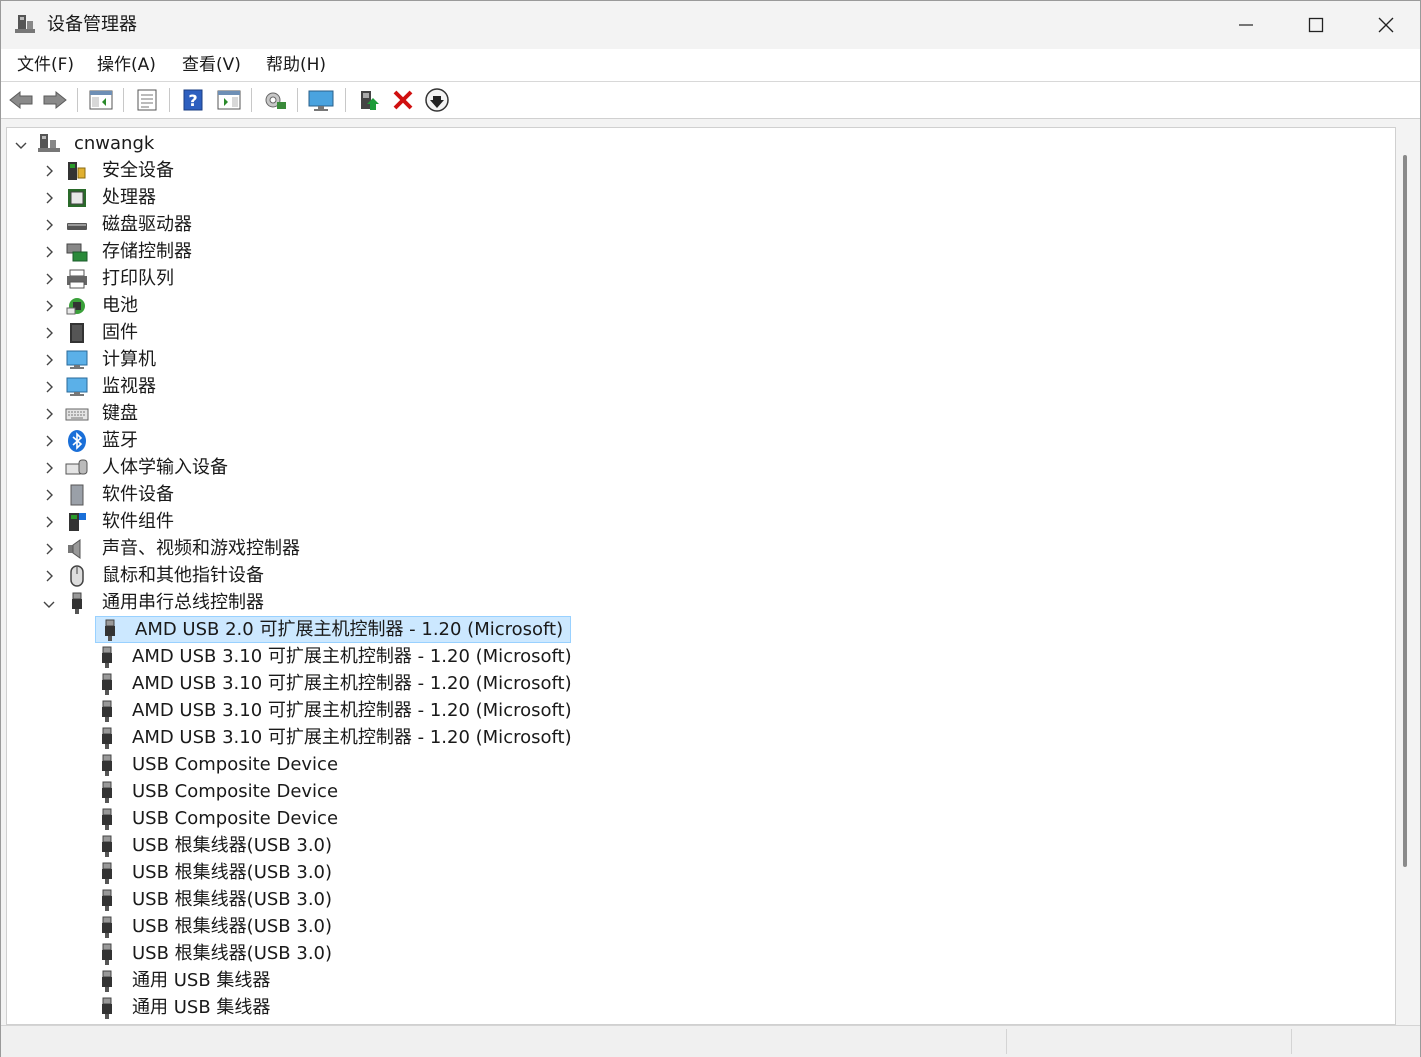 The image size is (1421, 1057). What do you see at coordinates (92, 305) in the screenshot?
I see `tree-category: 电池` at bounding box center [92, 305].